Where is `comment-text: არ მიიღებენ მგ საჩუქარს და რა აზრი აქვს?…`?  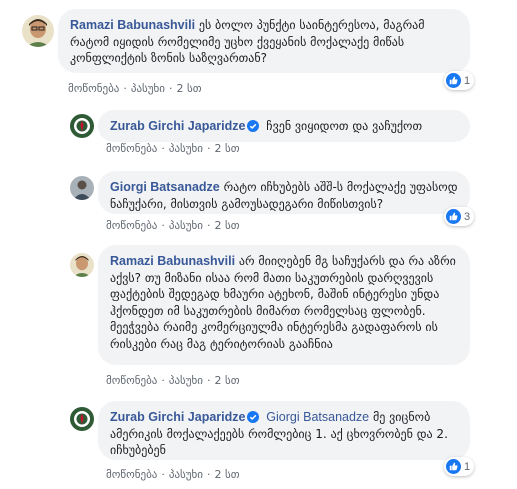 comment-text: არ მიიღებენ მგ საჩუქარს და რა აზრი აქვს?… is located at coordinates (283, 302).